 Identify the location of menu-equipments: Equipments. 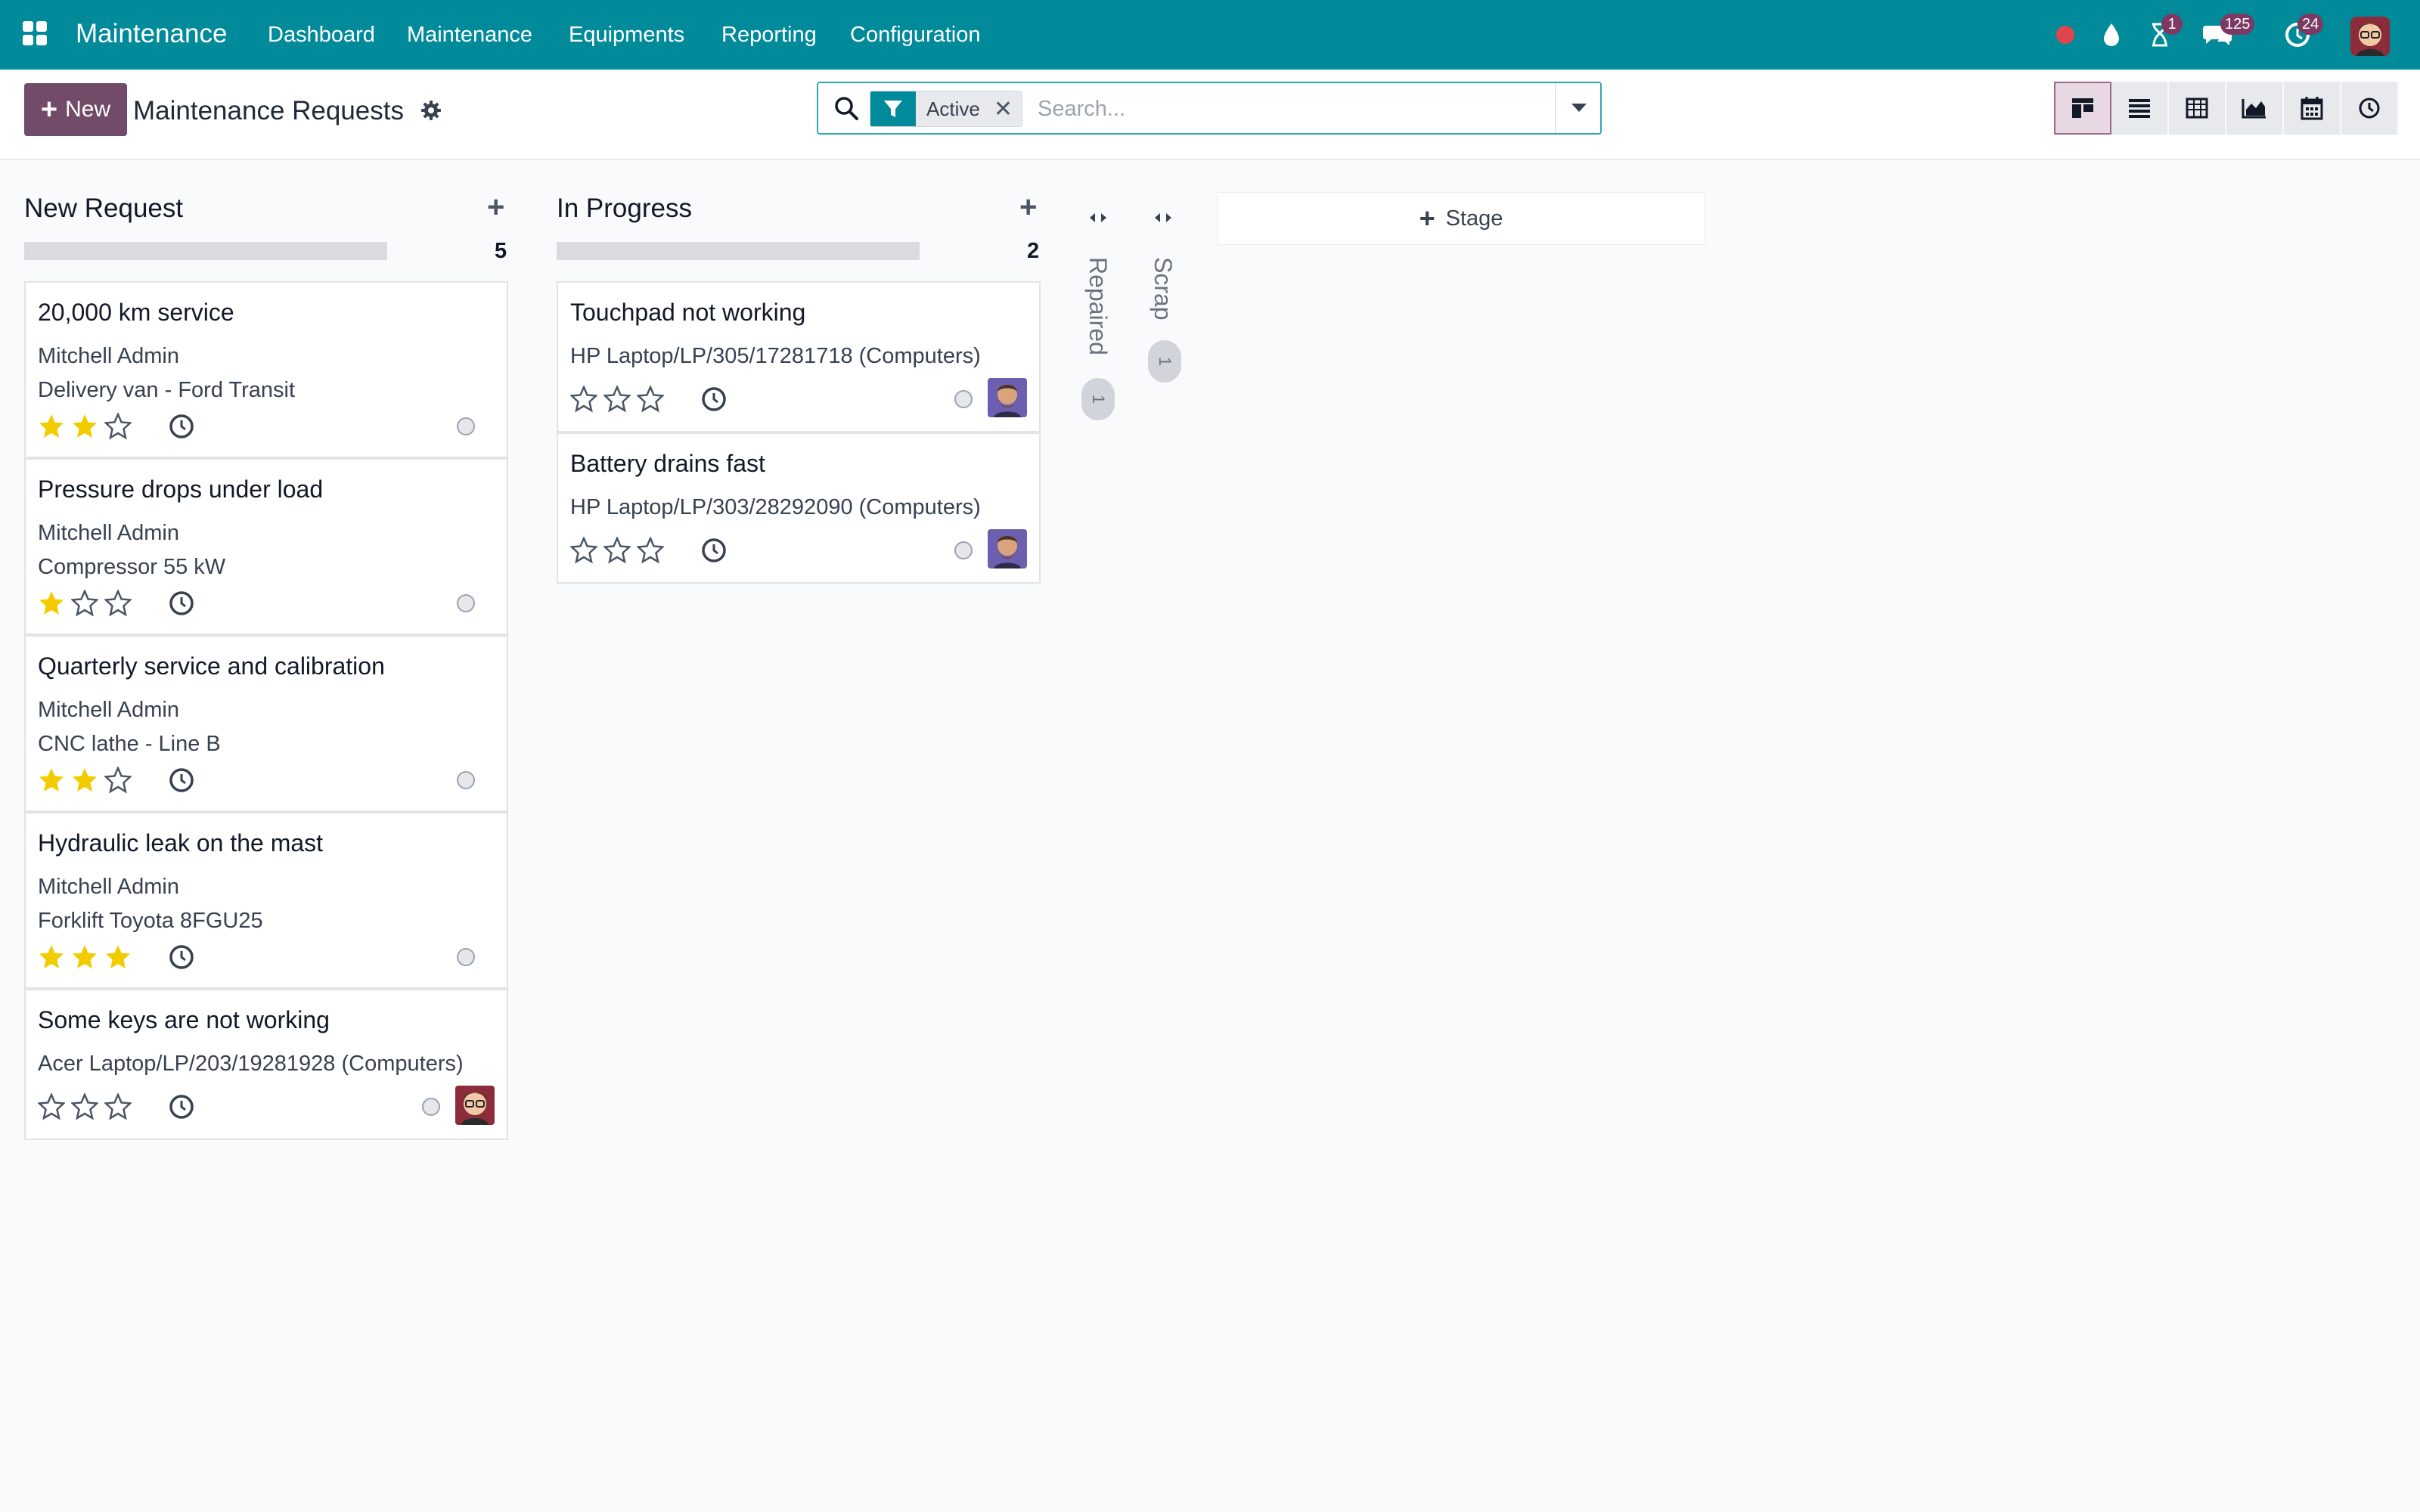
(626, 35).